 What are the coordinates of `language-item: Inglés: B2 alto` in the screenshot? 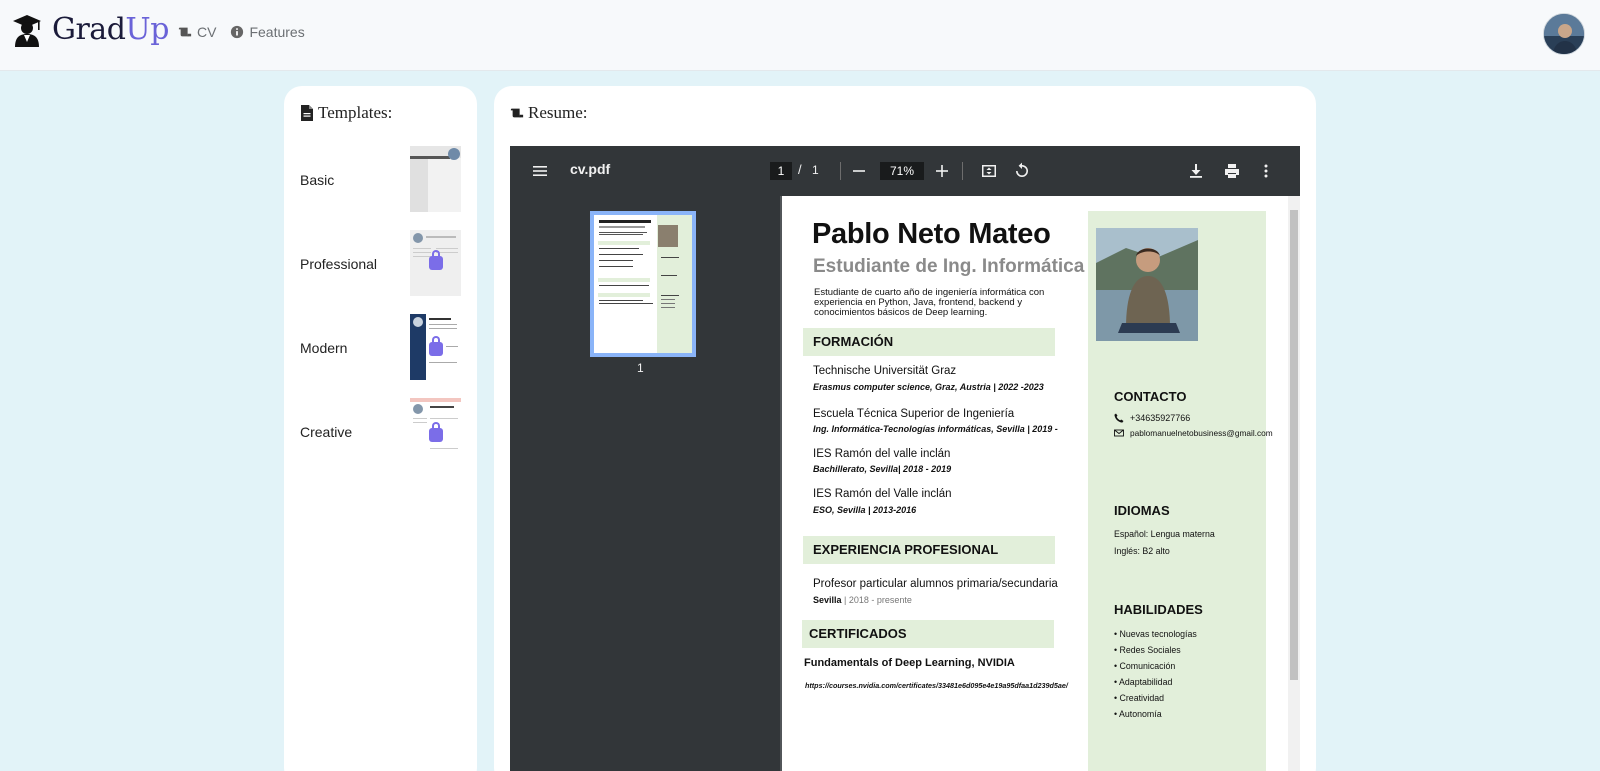 It's located at (1142, 551).